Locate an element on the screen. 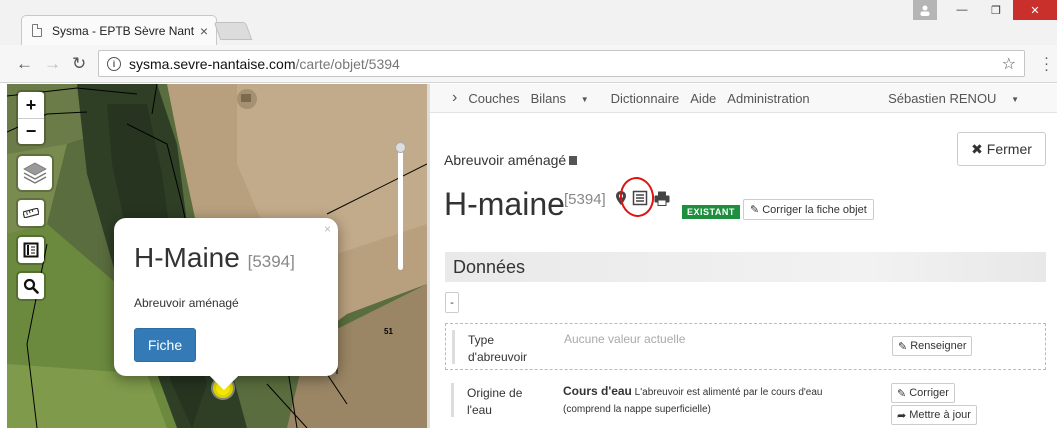 The width and height of the screenshot is (1057, 428). nav-item-bilans: Bilans ▼ is located at coordinates (565, 98).